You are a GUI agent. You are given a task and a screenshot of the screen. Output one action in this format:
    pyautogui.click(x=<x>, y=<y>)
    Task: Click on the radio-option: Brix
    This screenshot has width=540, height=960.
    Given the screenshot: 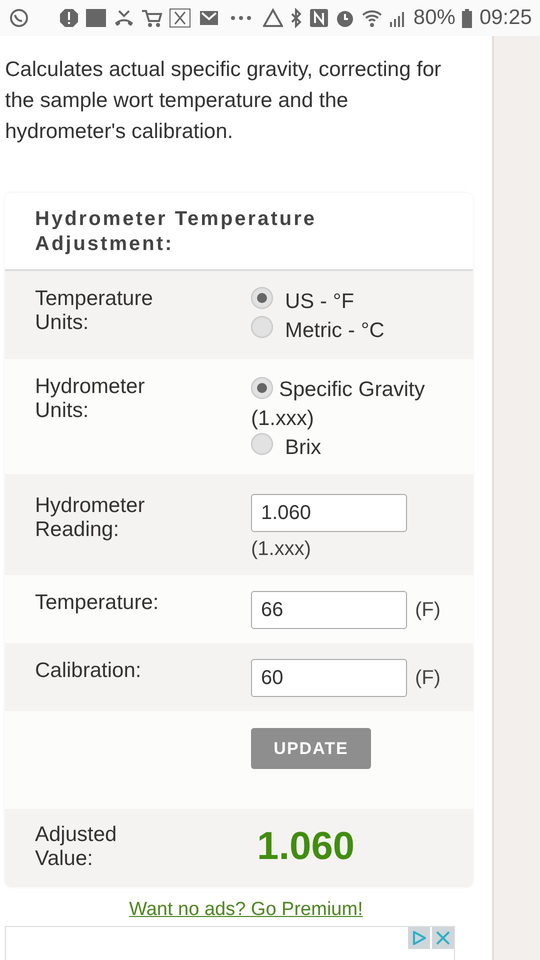 What is the action you would take?
    pyautogui.click(x=362, y=447)
    